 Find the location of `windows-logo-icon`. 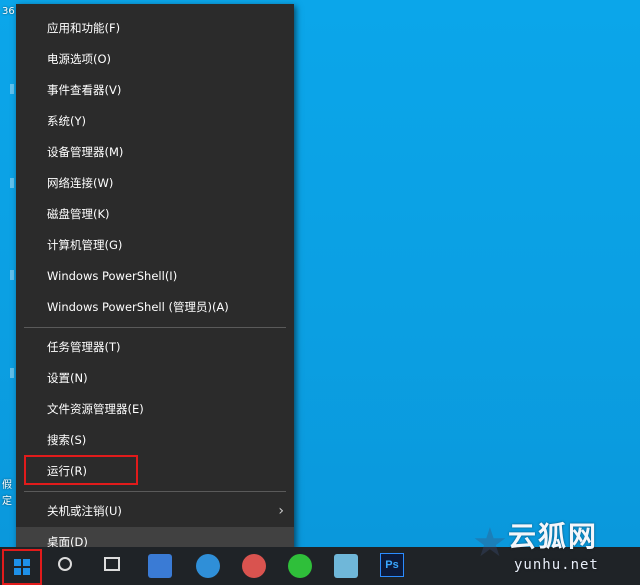

windows-logo-icon is located at coordinates (22, 567).